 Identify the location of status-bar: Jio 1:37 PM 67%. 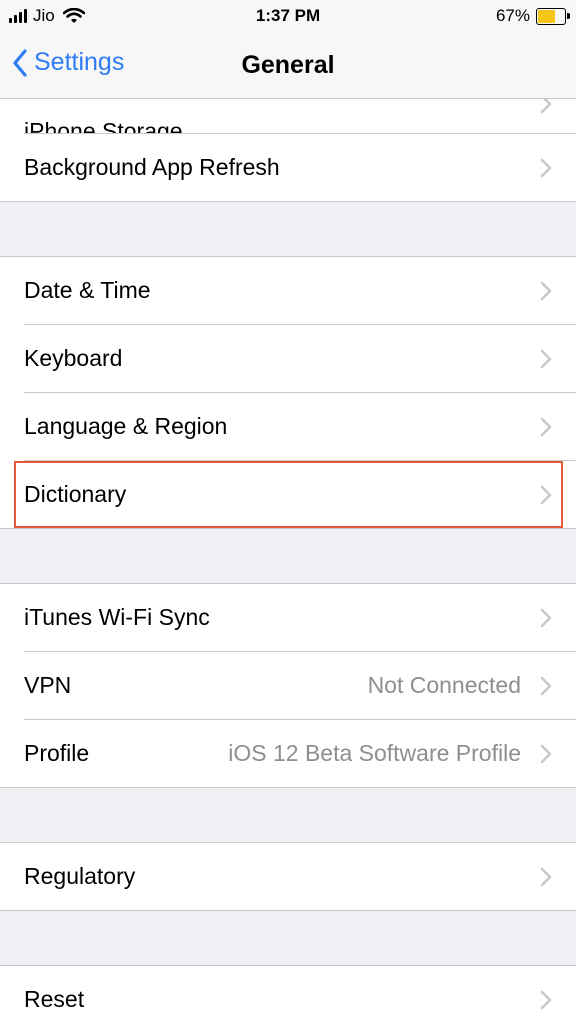
(288, 16).